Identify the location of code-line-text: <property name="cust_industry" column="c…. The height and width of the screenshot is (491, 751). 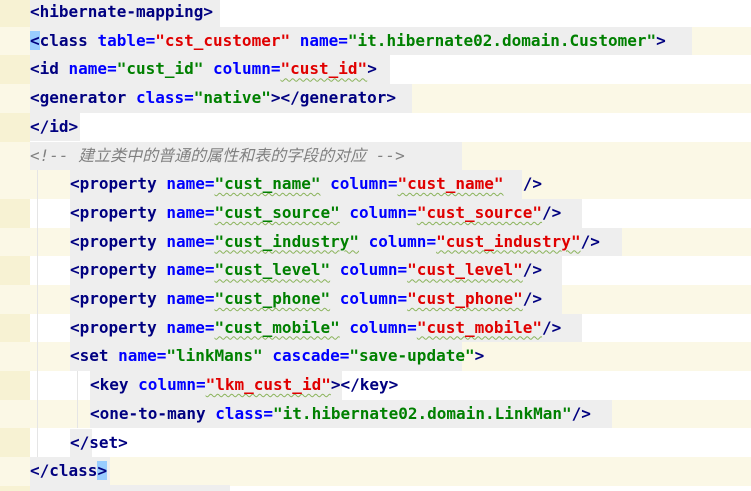
(335, 242).